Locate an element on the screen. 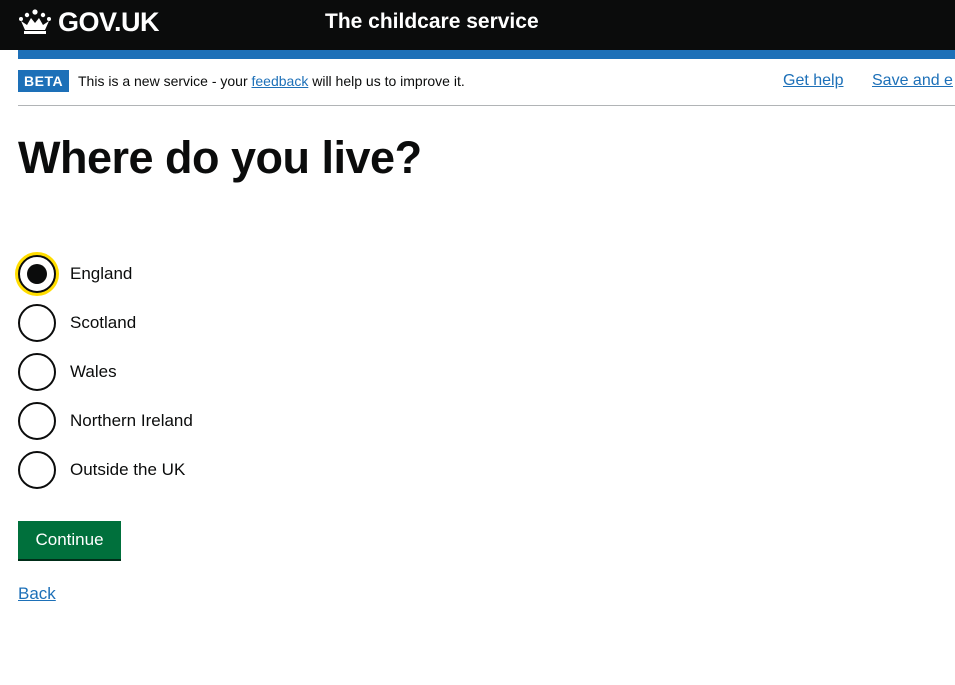 The height and width of the screenshot is (685, 955). continue-button: Continue is located at coordinates (69, 540).